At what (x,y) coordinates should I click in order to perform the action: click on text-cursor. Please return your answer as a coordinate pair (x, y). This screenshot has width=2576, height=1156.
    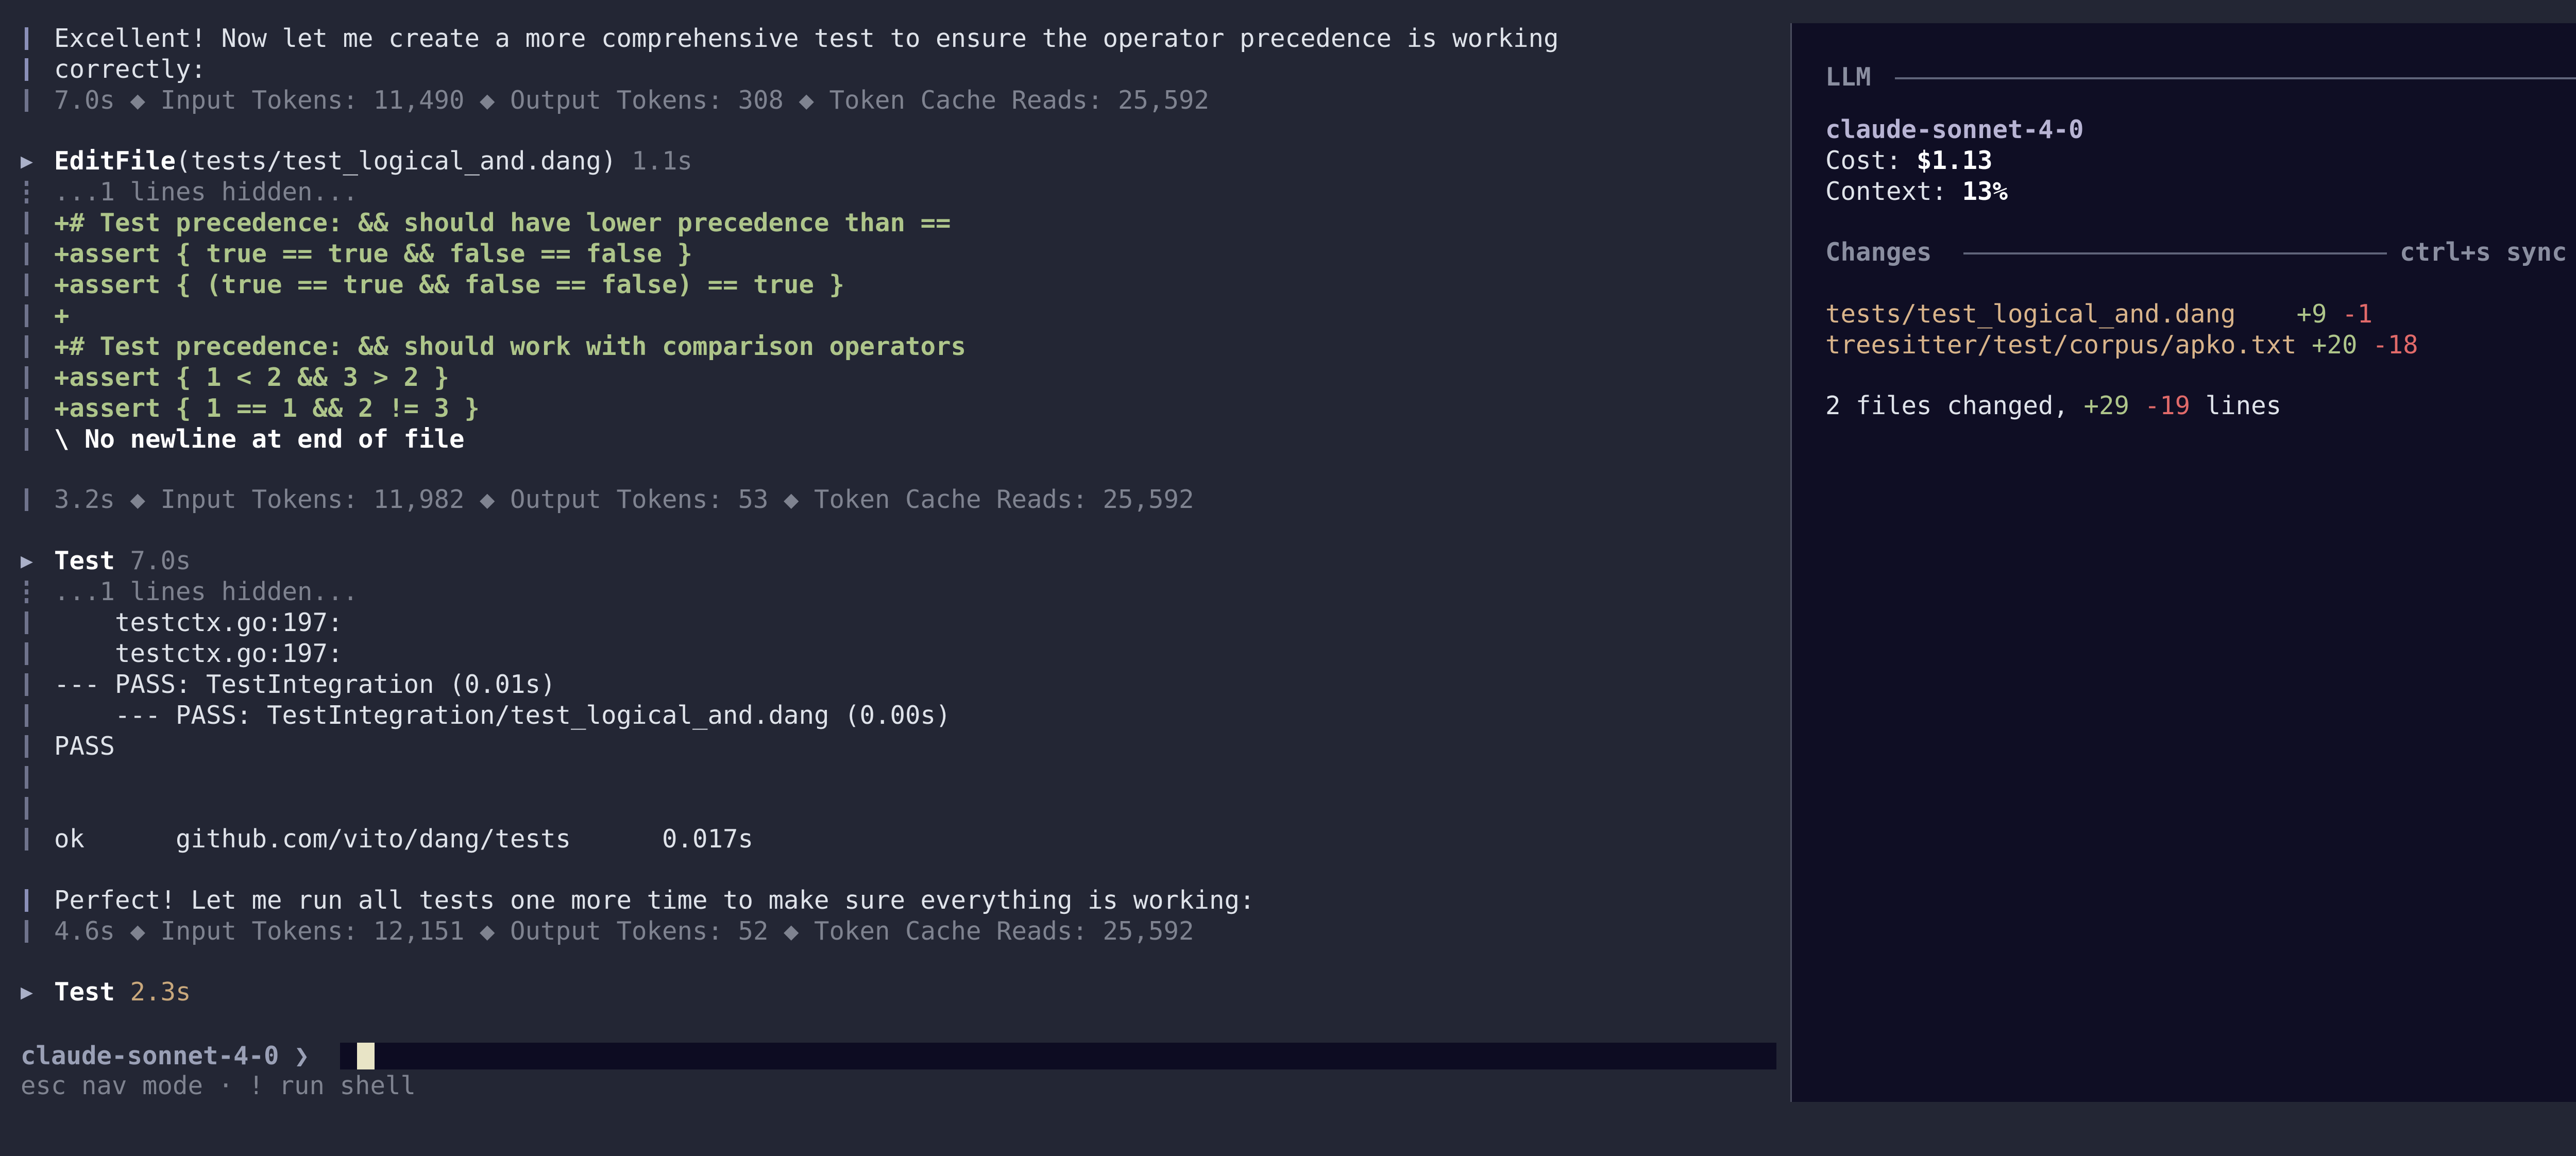
    Looking at the image, I should click on (366, 1056).